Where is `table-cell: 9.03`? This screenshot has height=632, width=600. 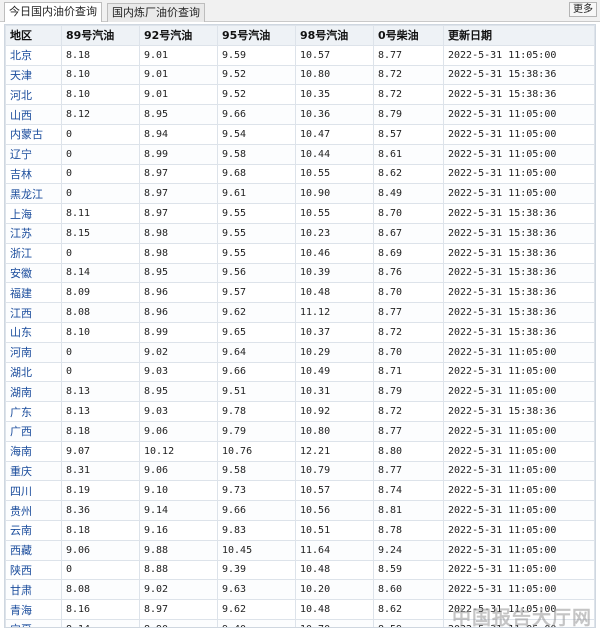
table-cell: 9.03 is located at coordinates (178, 372).